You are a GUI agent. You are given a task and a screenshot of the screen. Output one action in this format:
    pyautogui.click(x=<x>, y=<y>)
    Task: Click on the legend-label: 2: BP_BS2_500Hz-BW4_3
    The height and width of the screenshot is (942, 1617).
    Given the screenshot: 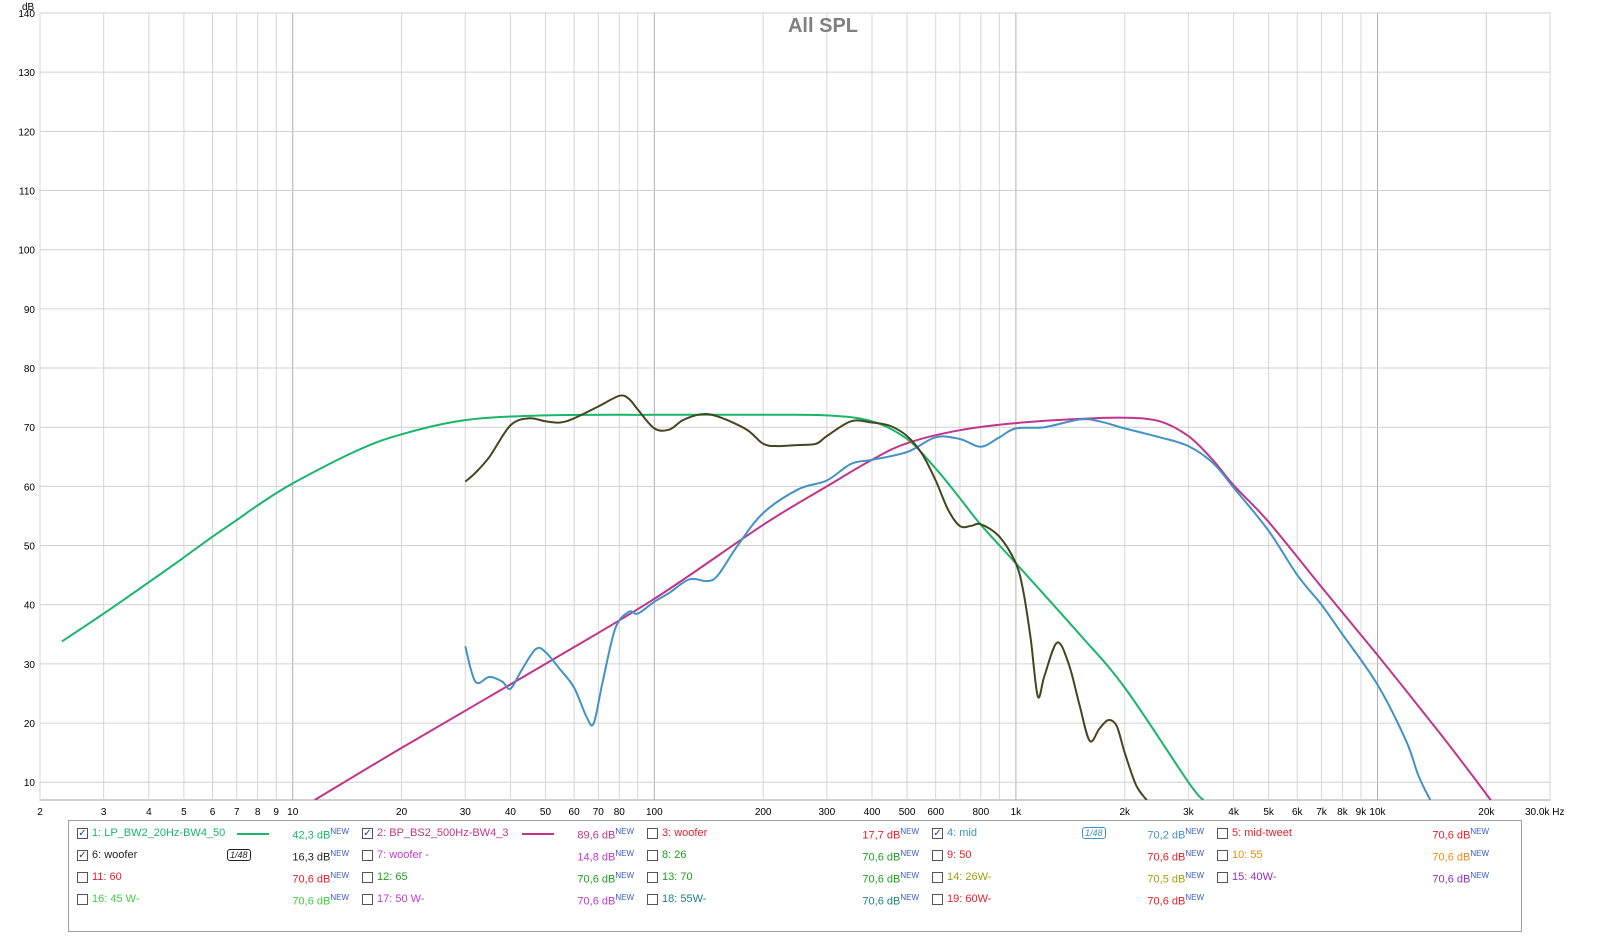 What is the action you would take?
    pyautogui.click(x=443, y=833)
    